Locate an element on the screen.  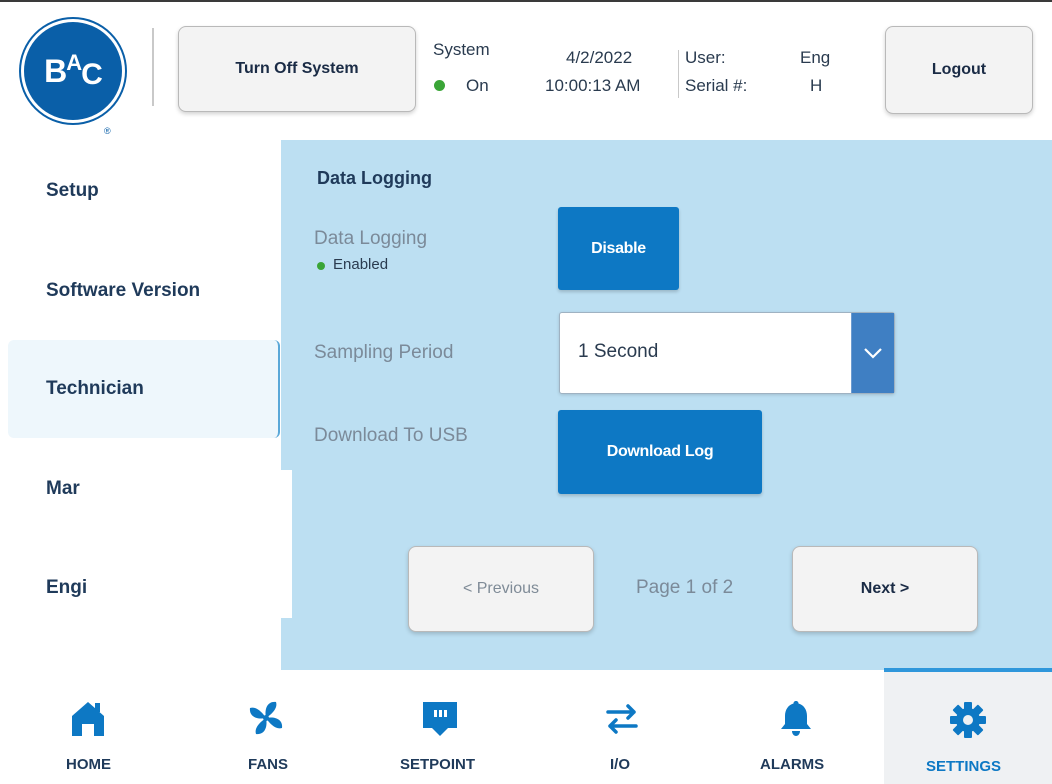
top-border is located at coordinates (526, 1).